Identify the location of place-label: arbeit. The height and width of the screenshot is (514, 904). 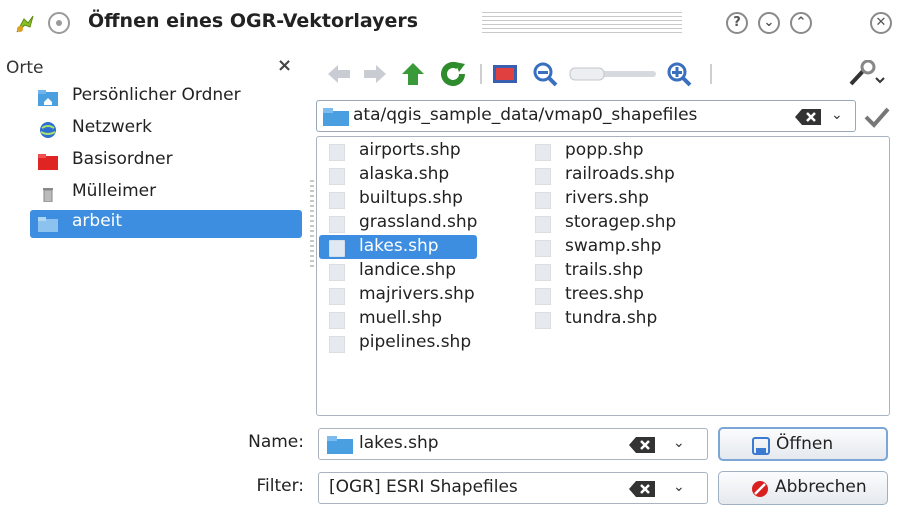
(97, 221).